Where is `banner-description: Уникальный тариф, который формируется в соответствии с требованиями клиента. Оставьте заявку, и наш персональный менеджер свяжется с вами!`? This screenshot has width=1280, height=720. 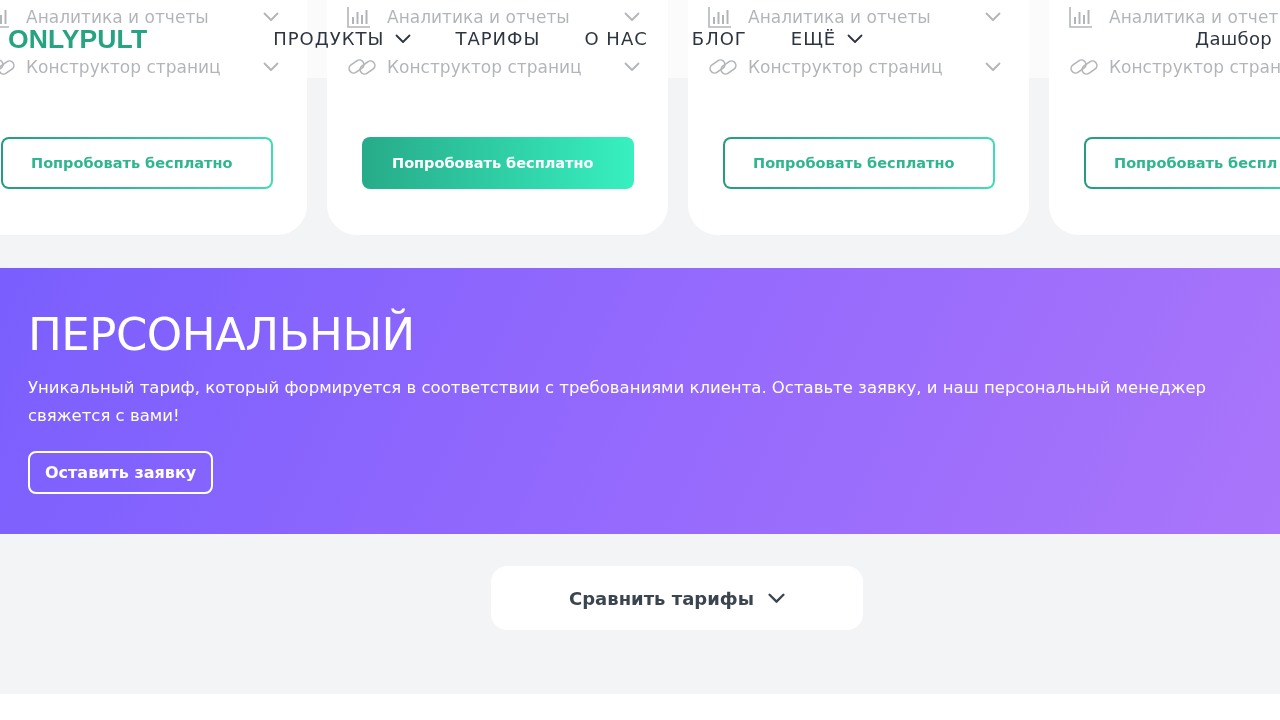 banner-description: Уникальный тариф, который формируется в соответствии с требованиями клиента. Оставьте заявку, и наш персональный менеджер свяжется с вами! is located at coordinates (618, 402).